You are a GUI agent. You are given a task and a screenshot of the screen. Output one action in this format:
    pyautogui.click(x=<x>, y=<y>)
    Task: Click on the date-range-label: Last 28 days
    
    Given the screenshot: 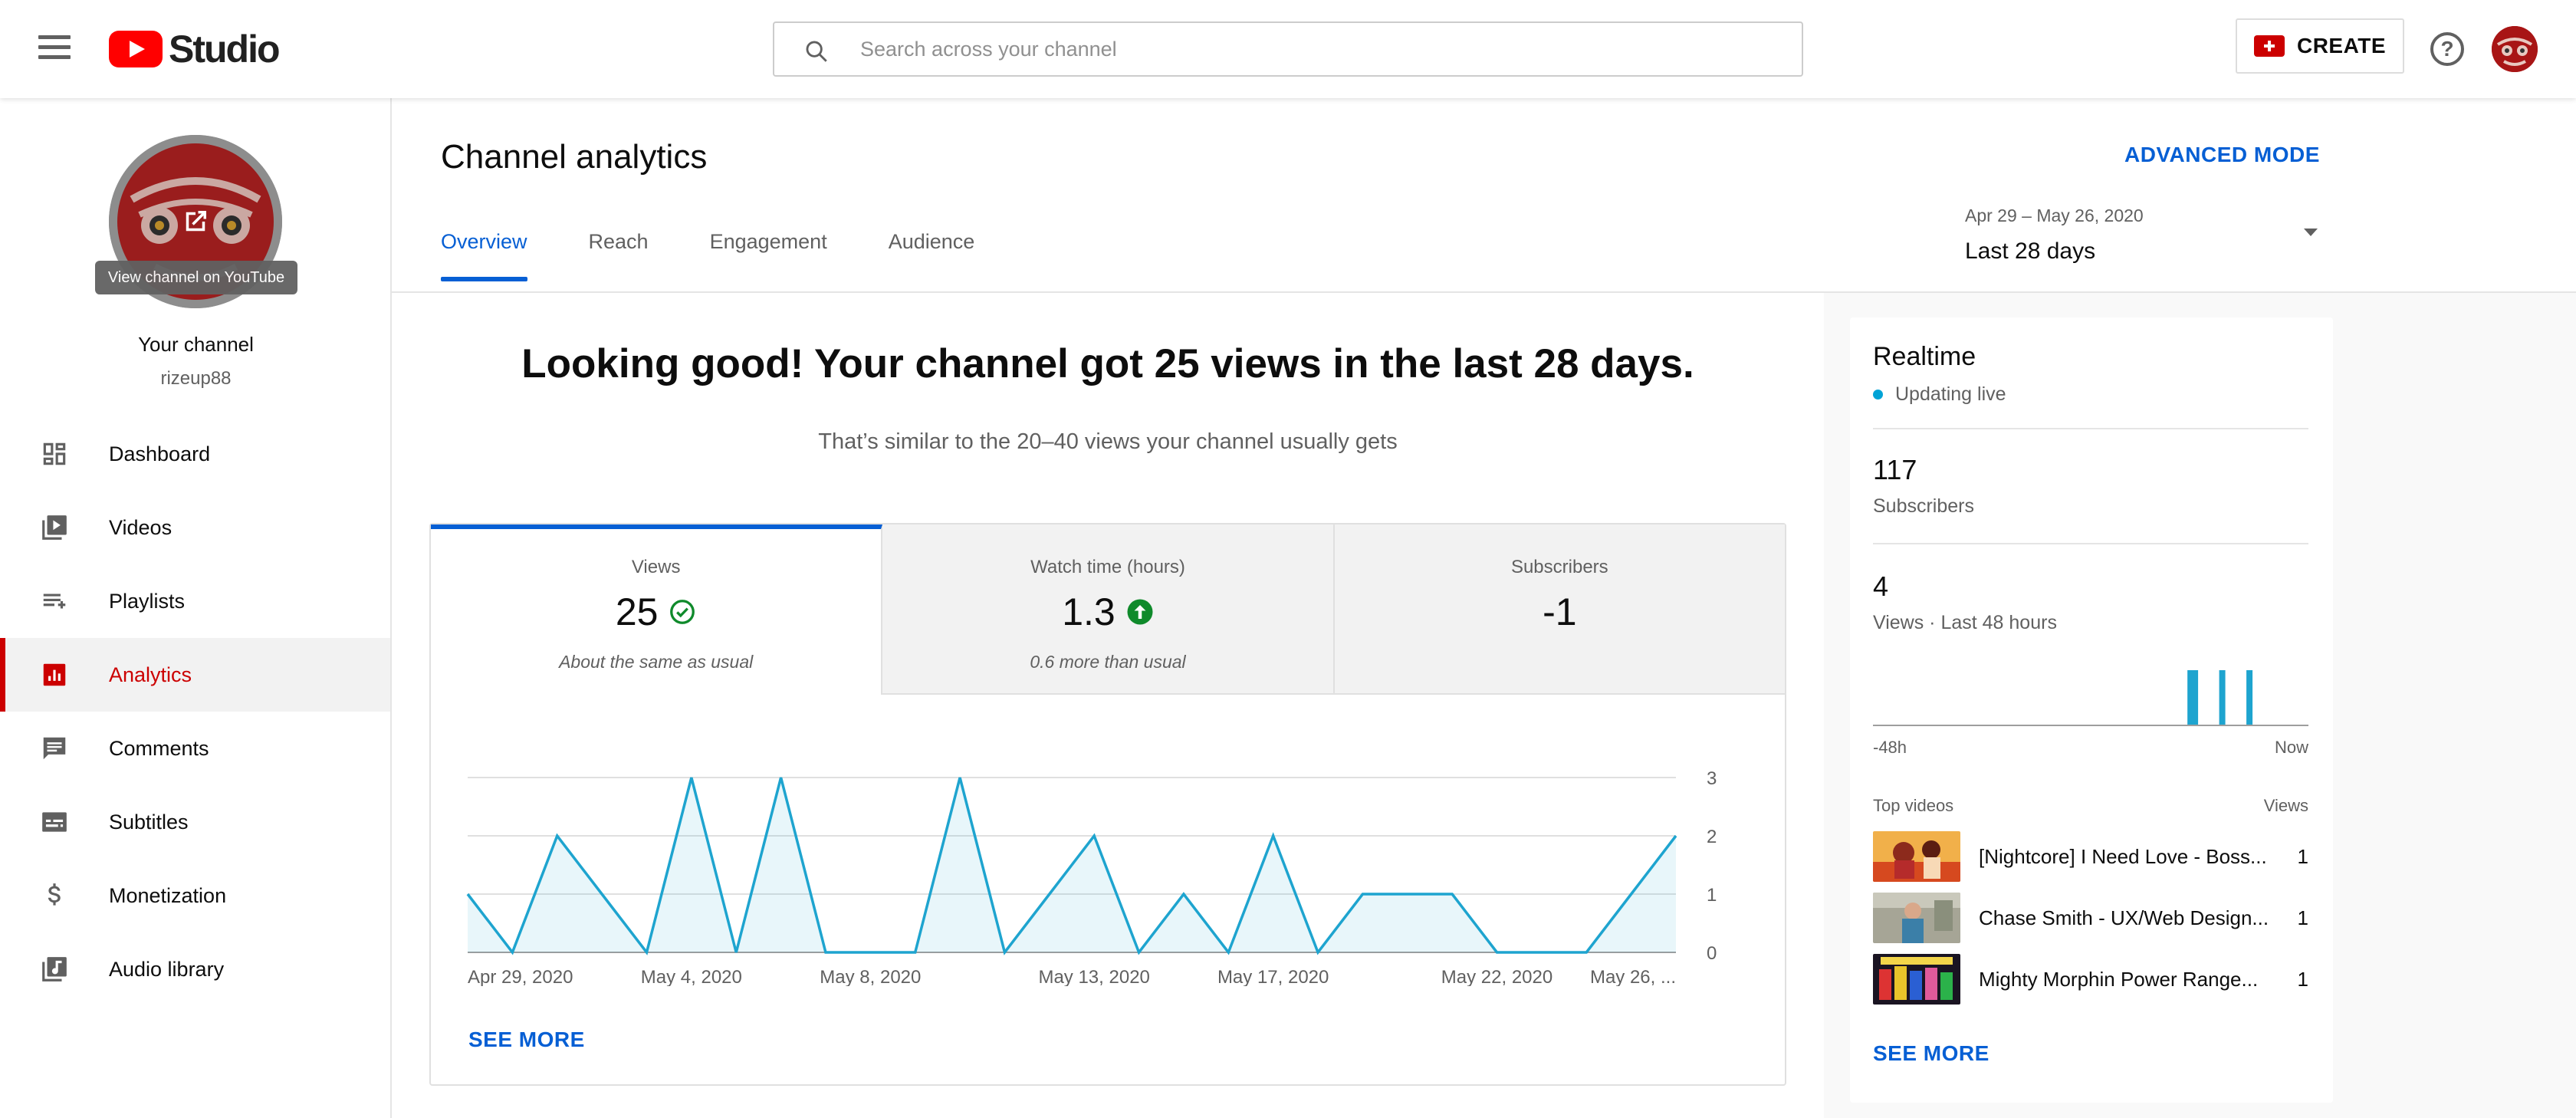 What is the action you would take?
    pyautogui.click(x=2031, y=251)
    